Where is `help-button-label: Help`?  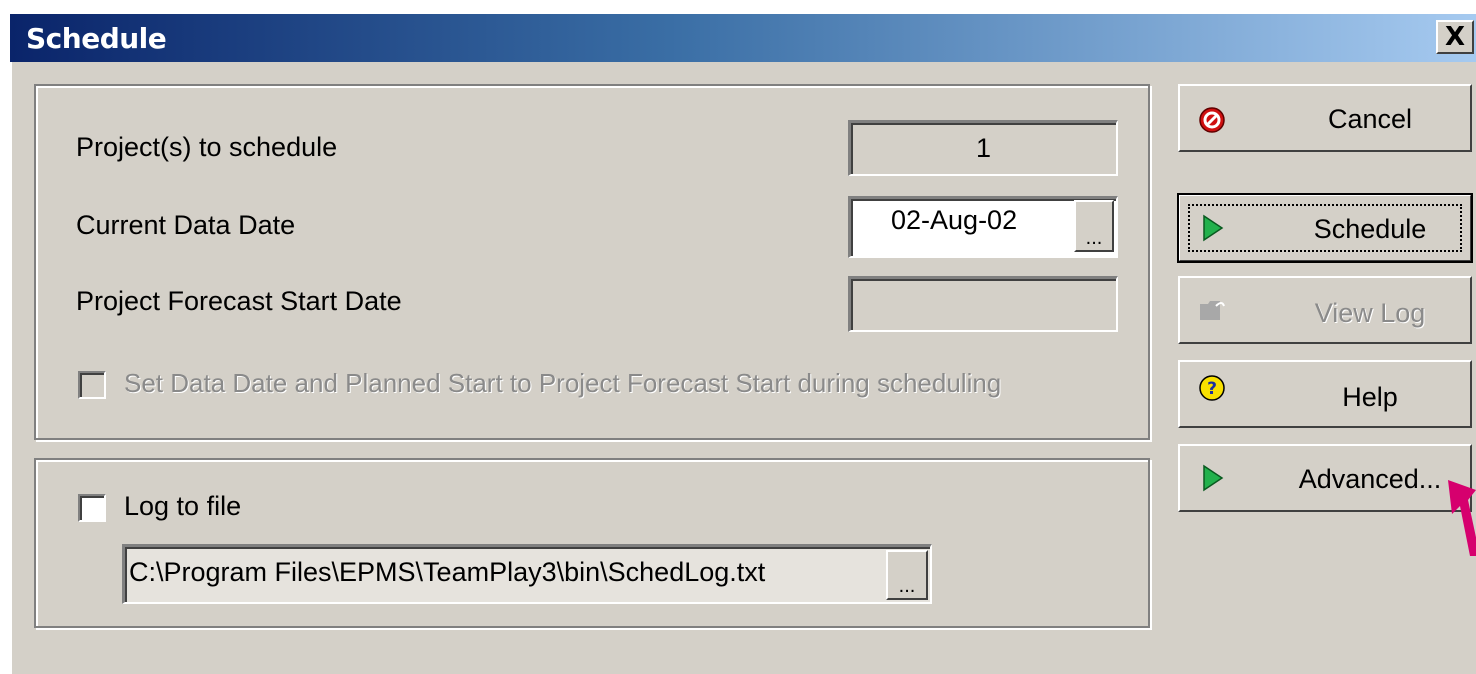
help-button-label: Help is located at coordinates (1370, 397).